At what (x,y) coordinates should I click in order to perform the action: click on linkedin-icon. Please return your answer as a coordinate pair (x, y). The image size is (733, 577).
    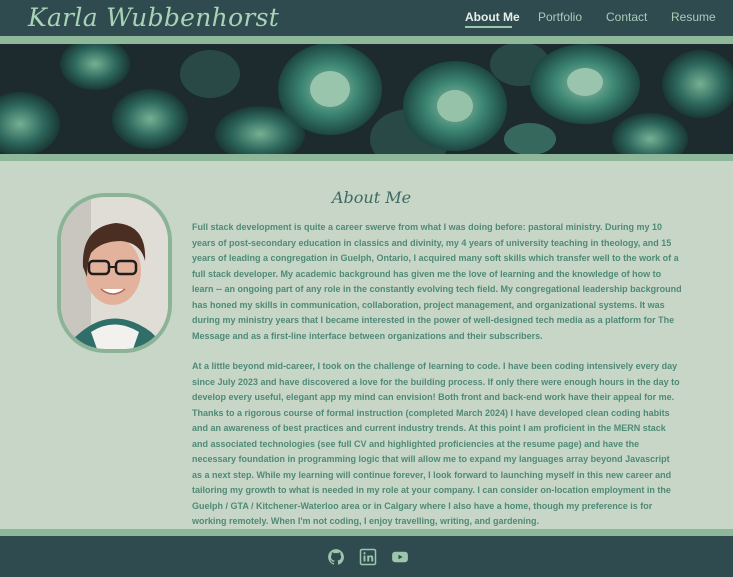
    Looking at the image, I should click on (368, 557).